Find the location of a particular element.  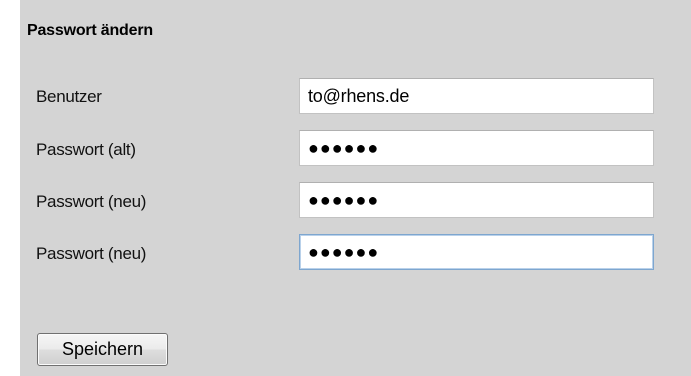

username-label: Benutzer is located at coordinates (69, 96).